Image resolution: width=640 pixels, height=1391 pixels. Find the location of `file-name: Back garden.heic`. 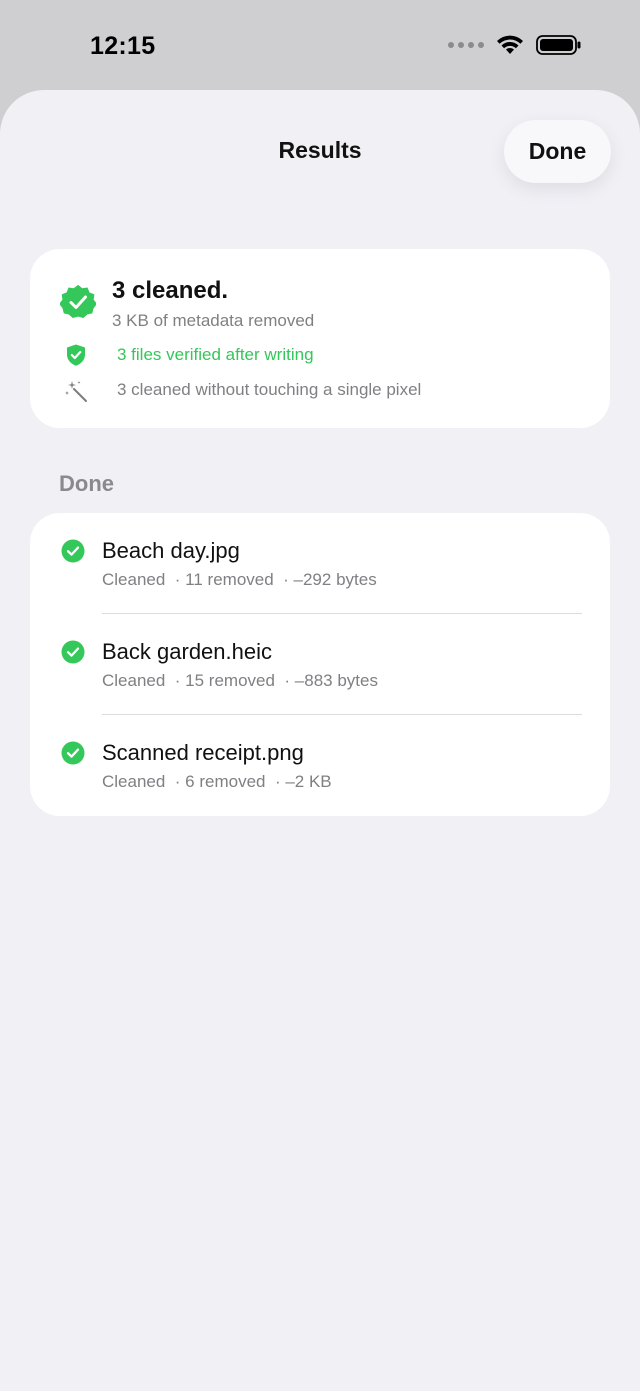

file-name: Back garden.heic is located at coordinates (187, 651).